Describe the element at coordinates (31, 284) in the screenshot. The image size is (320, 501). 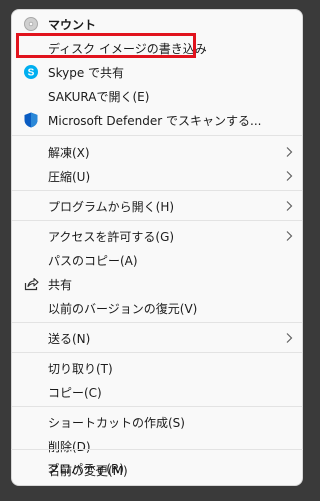
I see `share-icon` at that location.